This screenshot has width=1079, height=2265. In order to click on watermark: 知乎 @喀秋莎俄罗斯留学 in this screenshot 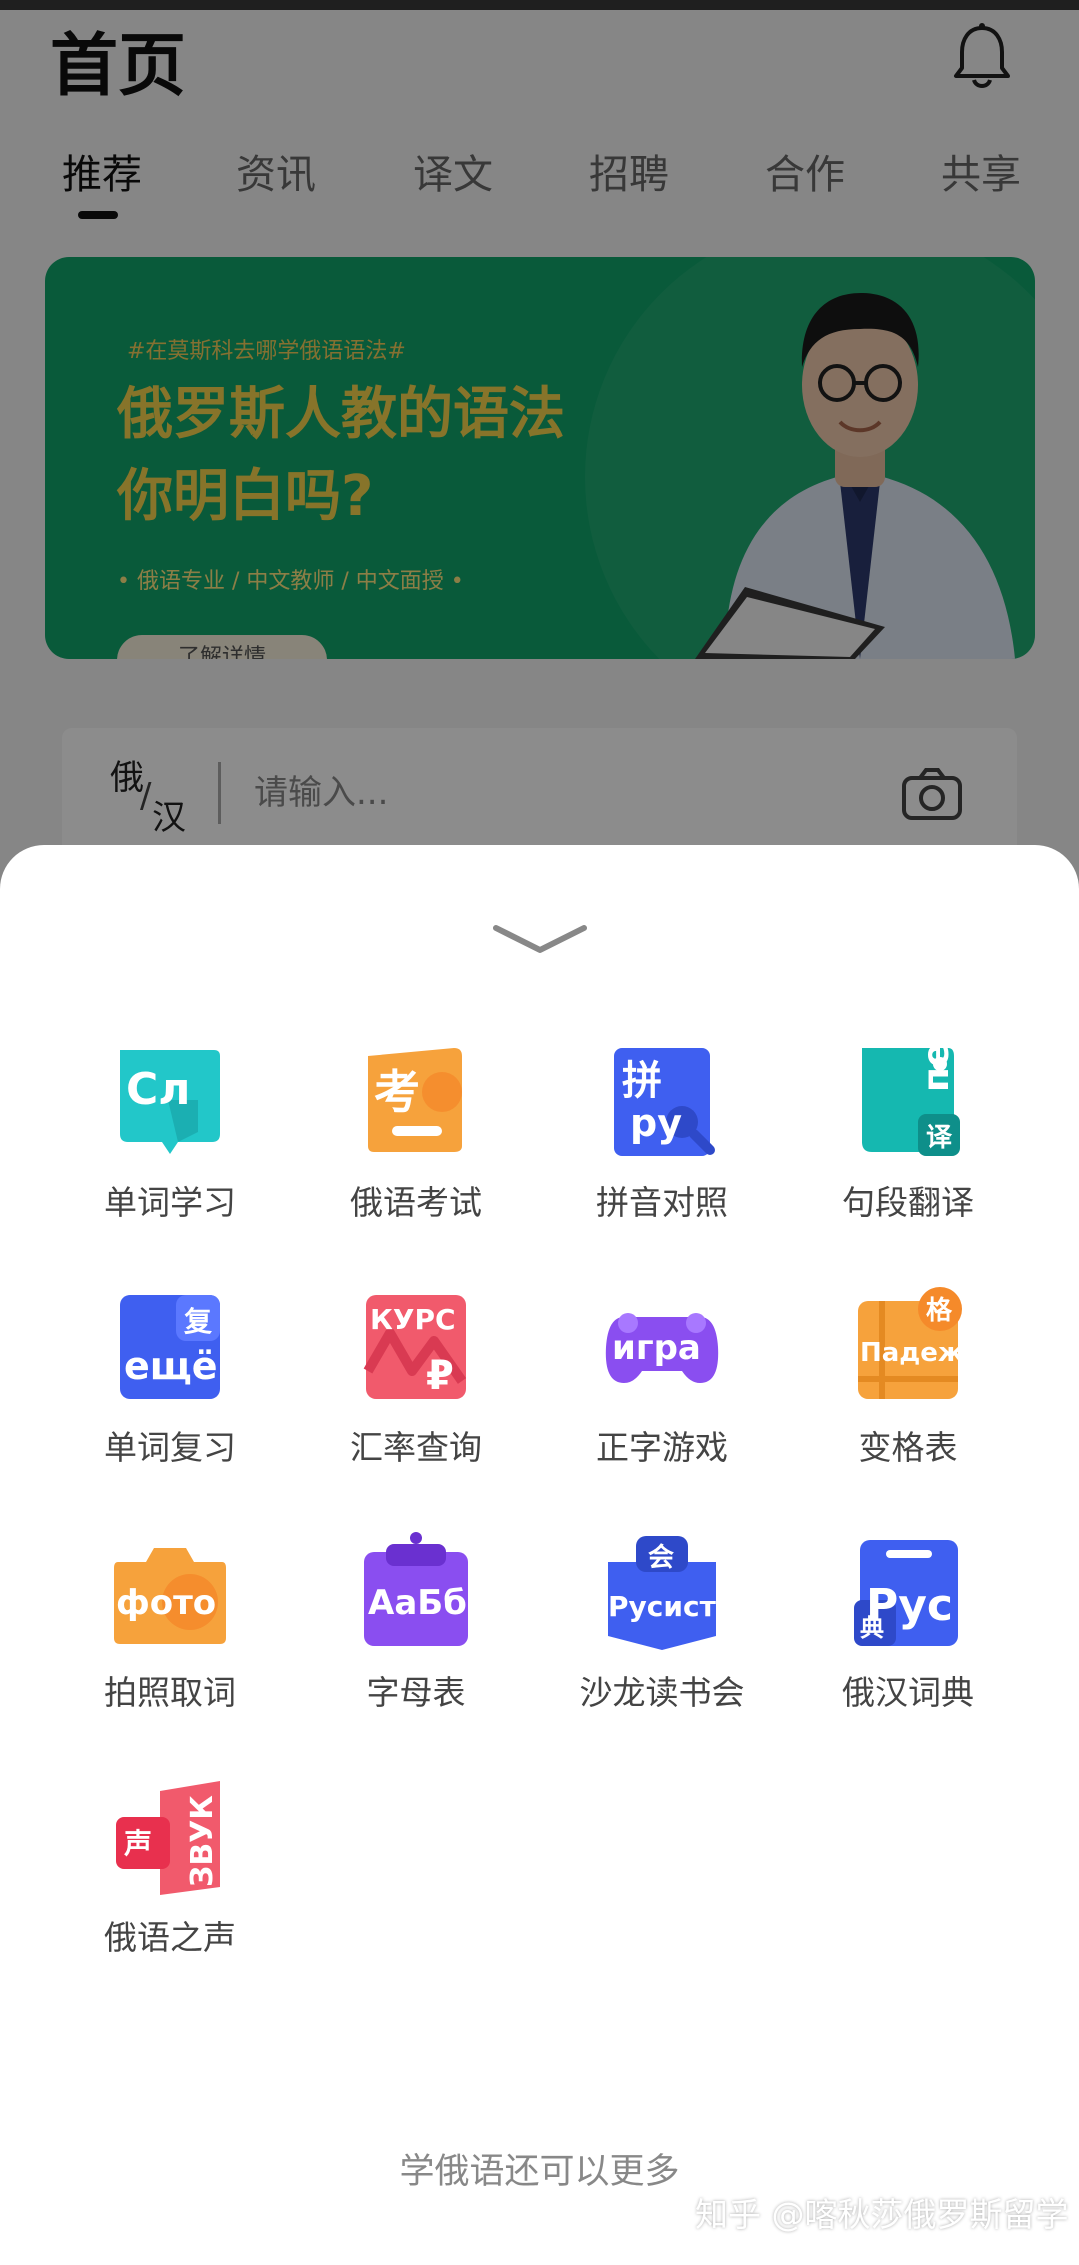, I will do `click(882, 2214)`.